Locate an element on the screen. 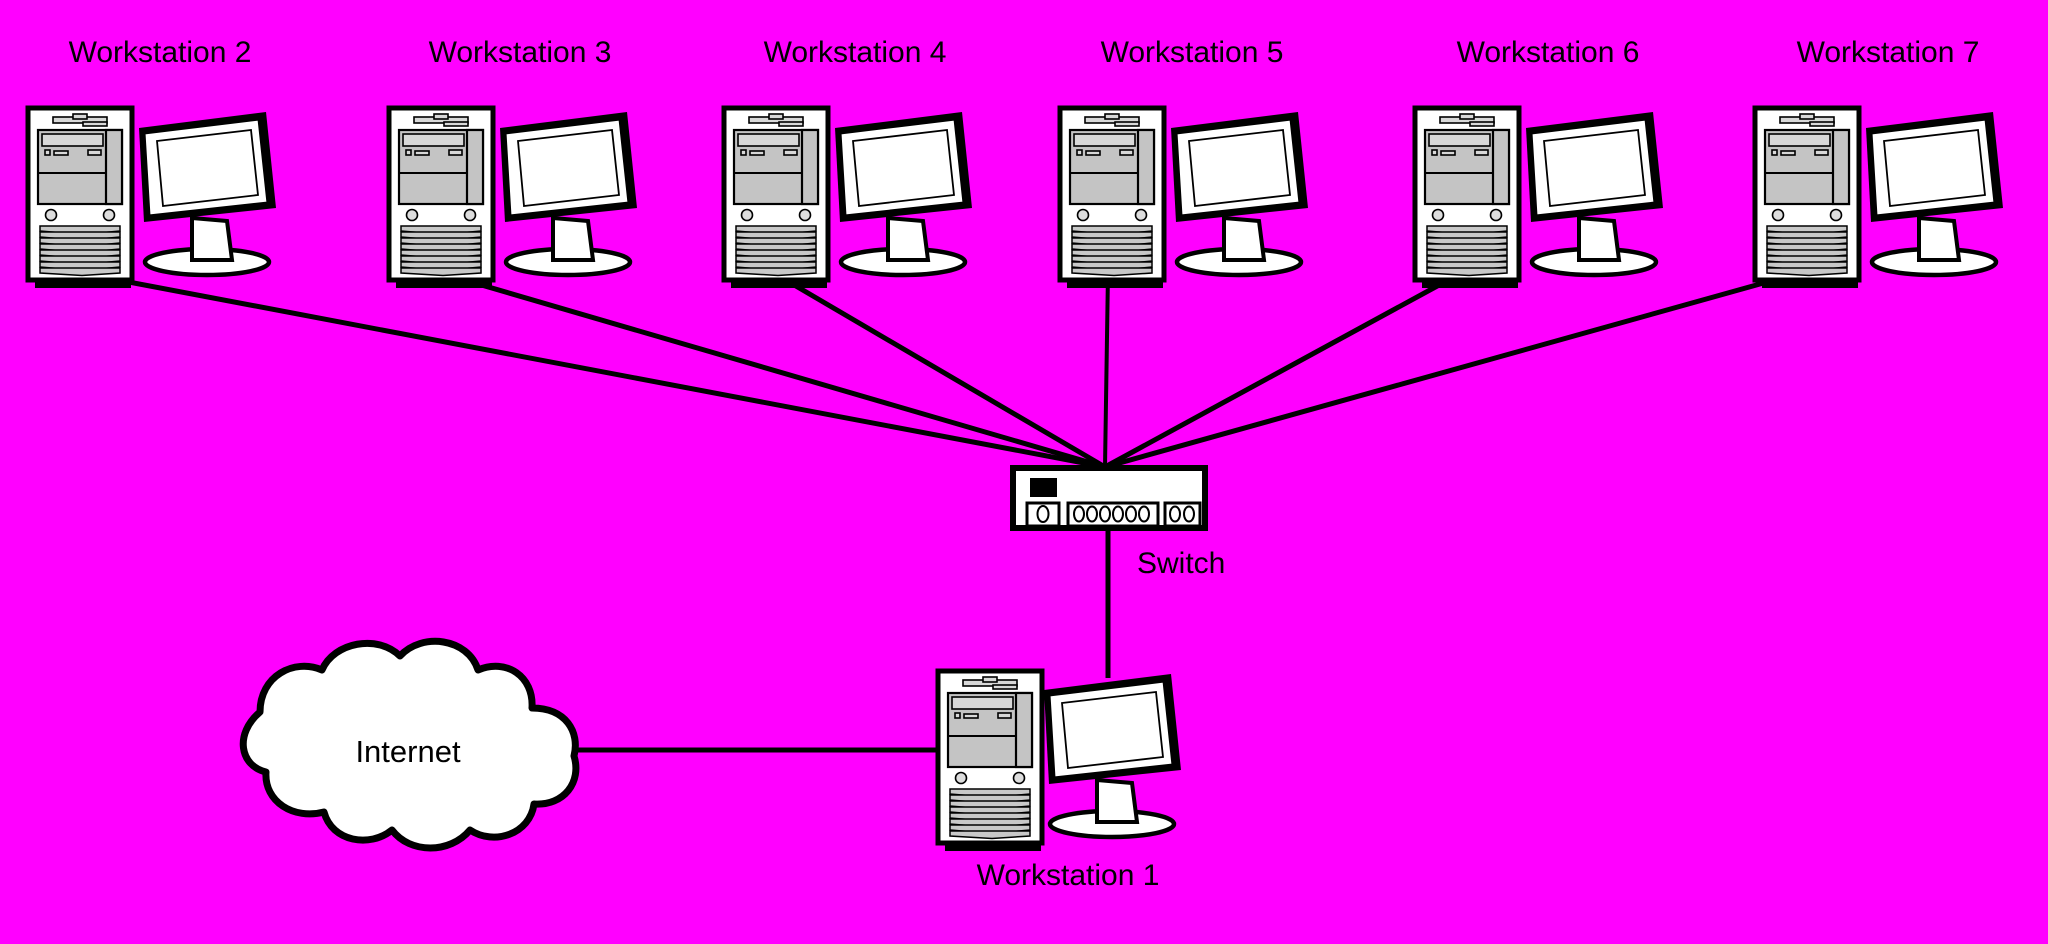 The width and height of the screenshot is (2048, 944). switch-aux-port-group is located at coordinates (1182, 514).